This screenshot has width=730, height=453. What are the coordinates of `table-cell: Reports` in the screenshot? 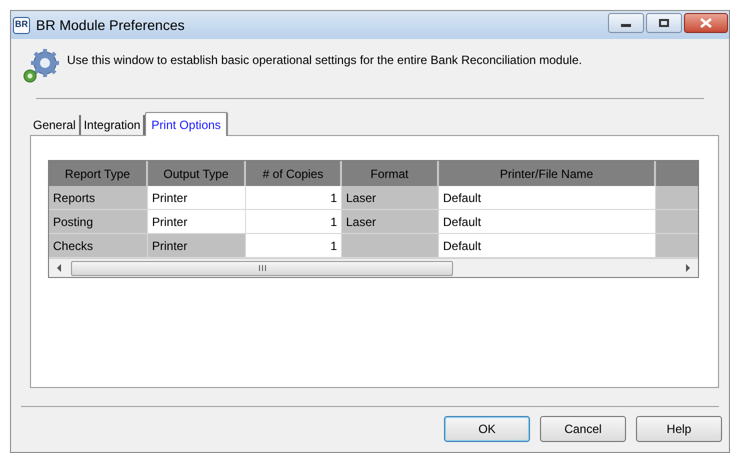 It's located at (98, 198).